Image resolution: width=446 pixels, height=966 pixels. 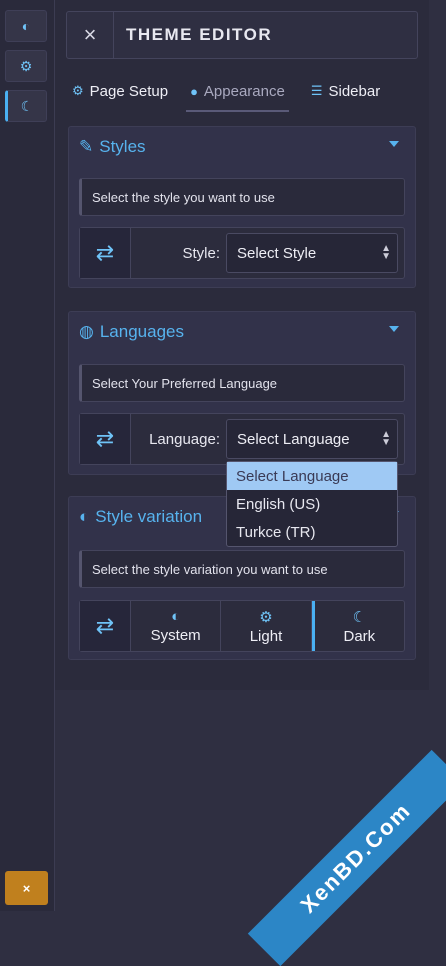 What do you see at coordinates (277, 253) in the screenshot?
I see `style-select-value: Select Style` at bounding box center [277, 253].